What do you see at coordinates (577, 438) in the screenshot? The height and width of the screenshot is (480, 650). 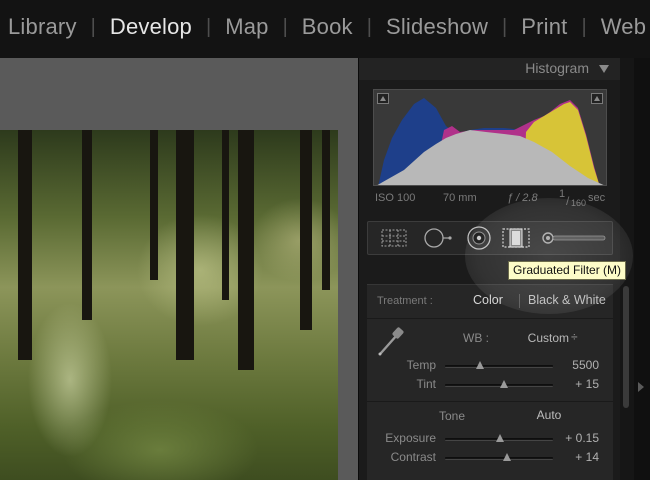 I see `exposure-value: + 0.15` at bounding box center [577, 438].